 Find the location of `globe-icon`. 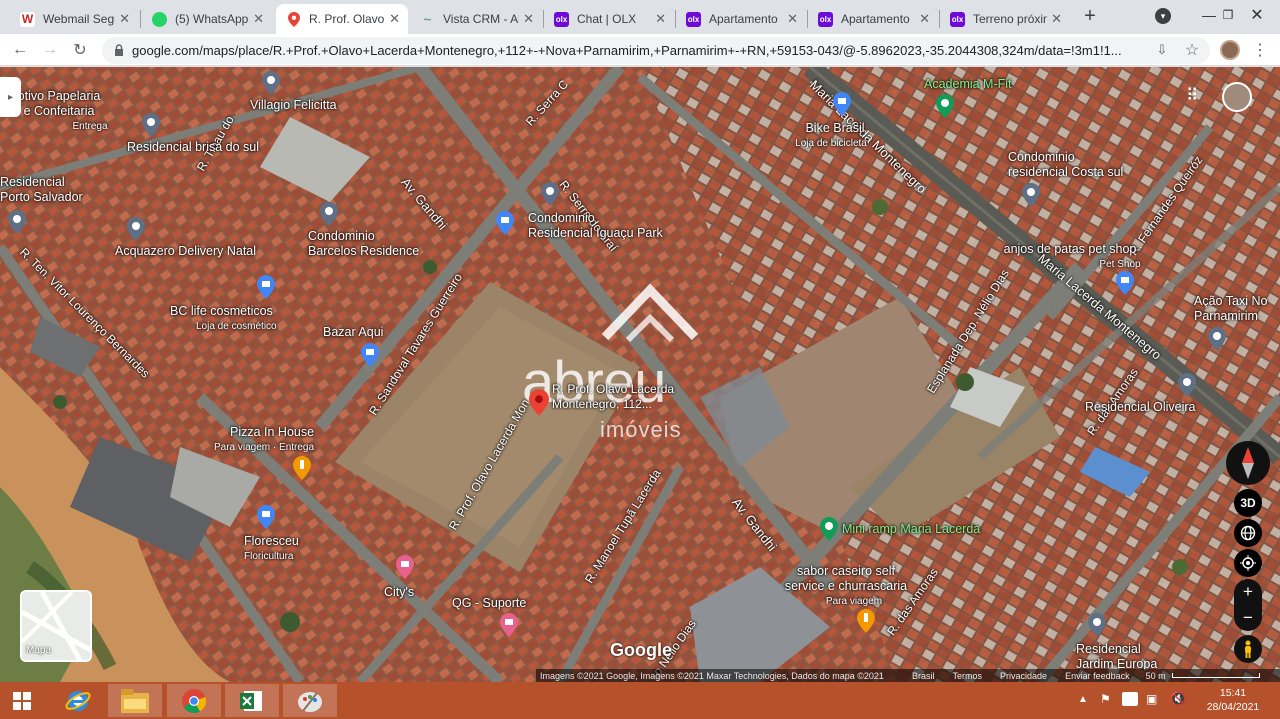

globe-icon is located at coordinates (1248, 533).